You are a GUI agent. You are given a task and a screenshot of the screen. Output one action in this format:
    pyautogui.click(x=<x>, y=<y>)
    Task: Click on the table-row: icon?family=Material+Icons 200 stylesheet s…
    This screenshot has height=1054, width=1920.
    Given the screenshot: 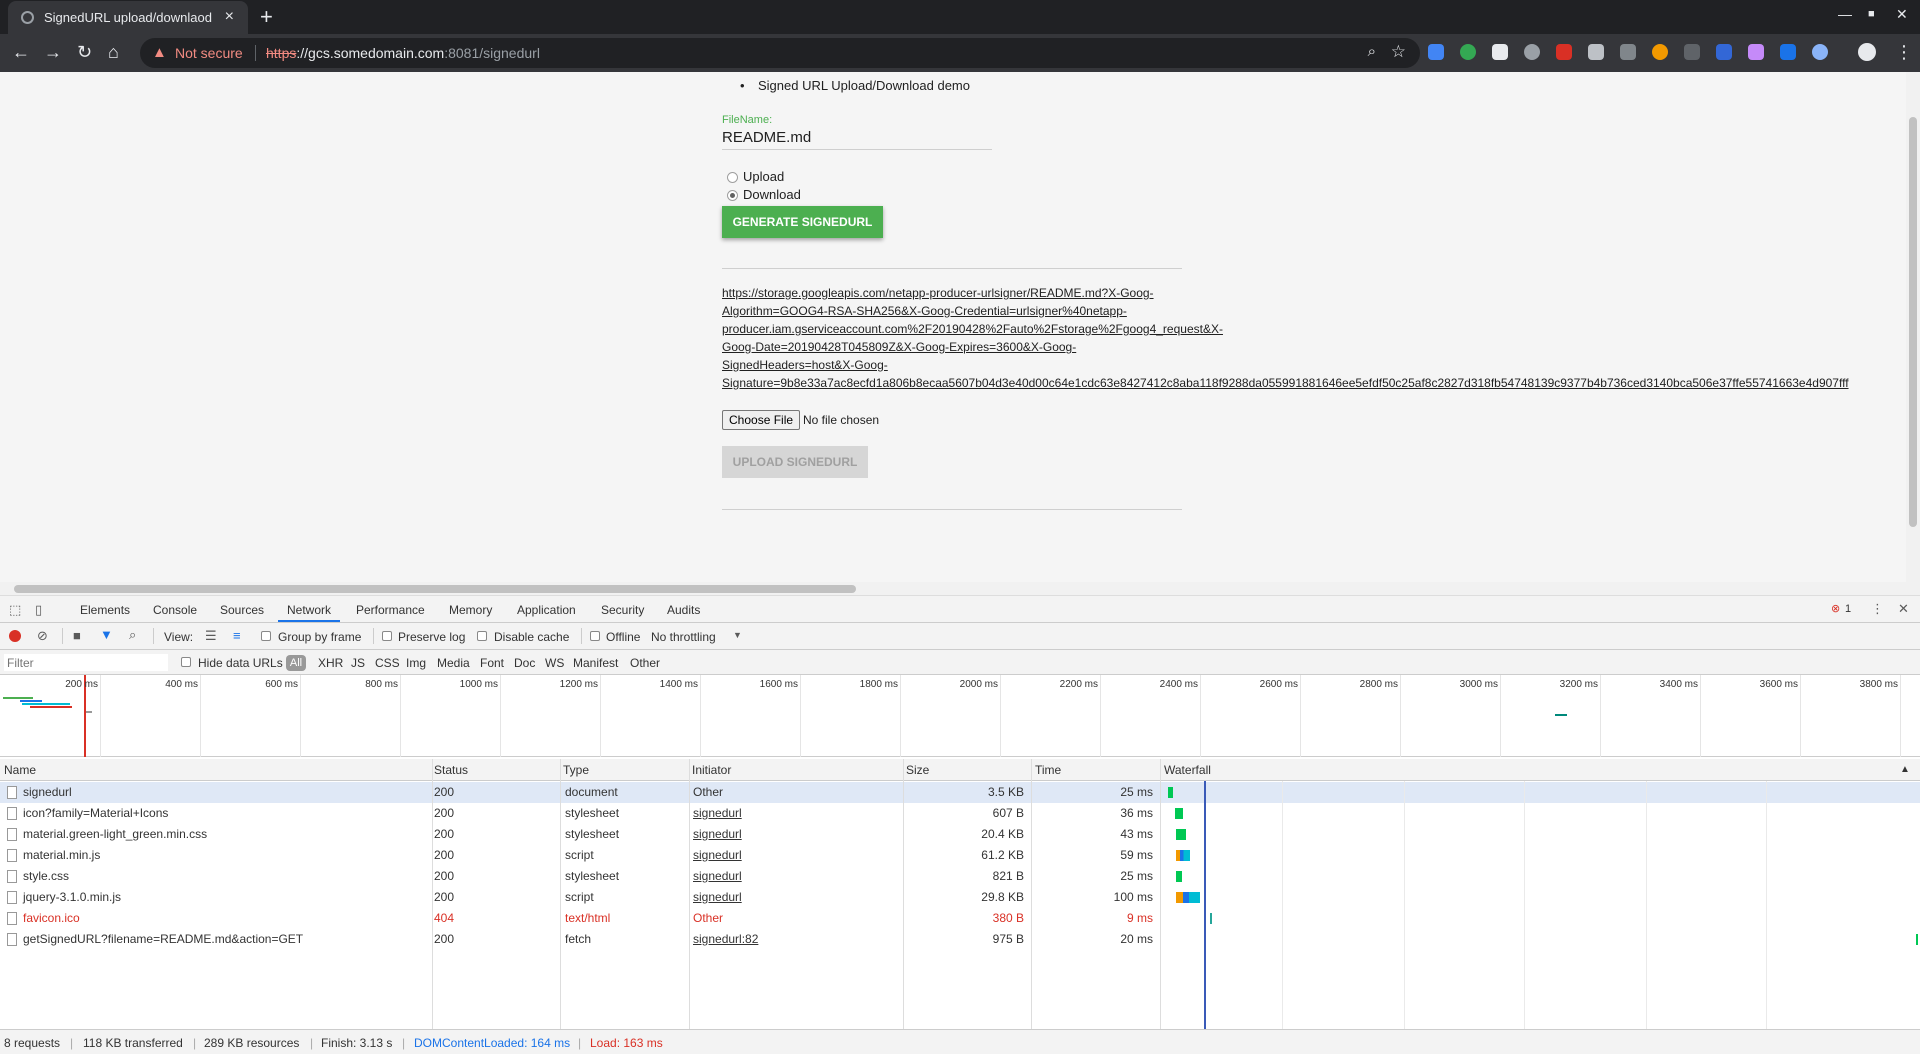 What is the action you would take?
    pyautogui.click(x=960, y=813)
    